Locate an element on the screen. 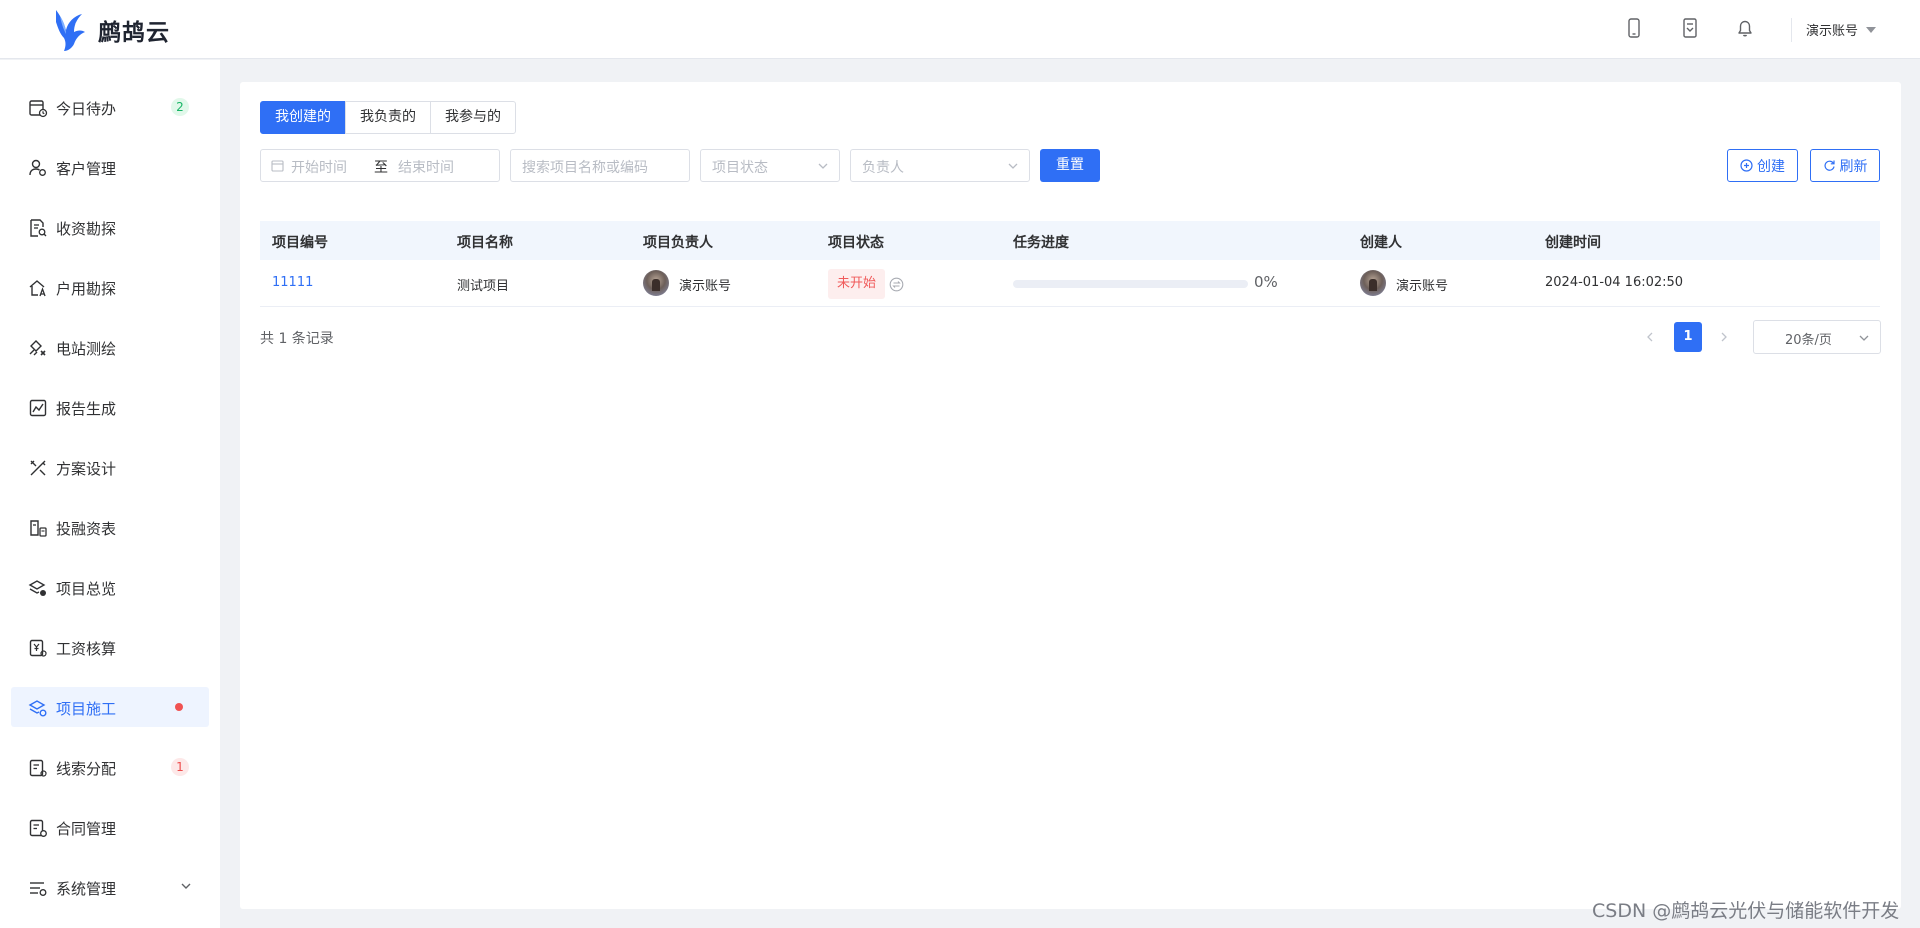  page-size-select: 20条/页 is located at coordinates (1817, 337).